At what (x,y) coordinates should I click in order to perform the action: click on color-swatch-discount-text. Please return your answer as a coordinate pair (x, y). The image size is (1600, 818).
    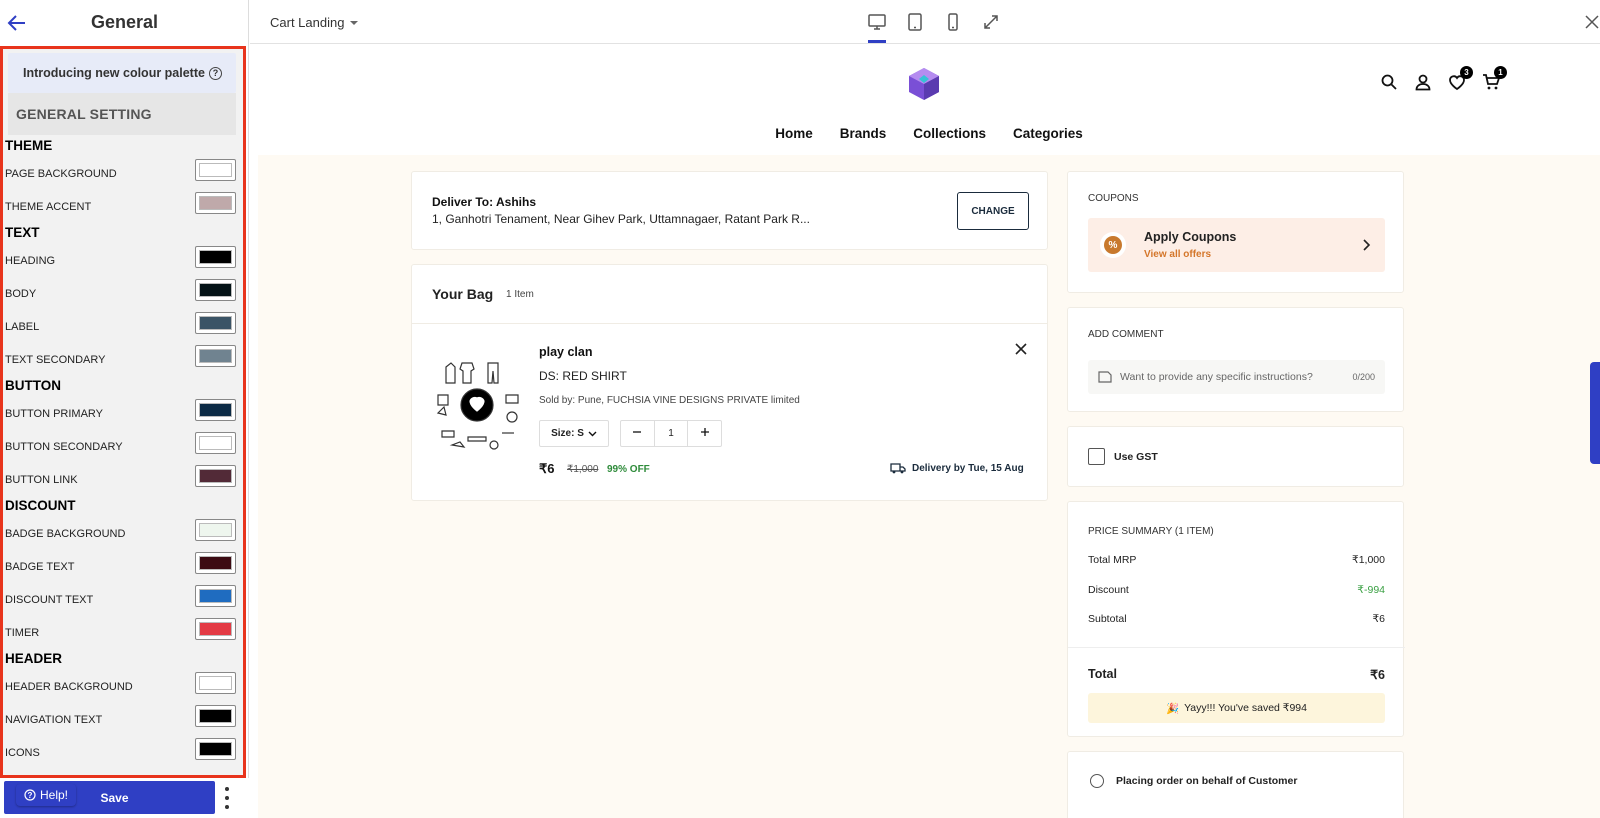
    Looking at the image, I should click on (215, 596).